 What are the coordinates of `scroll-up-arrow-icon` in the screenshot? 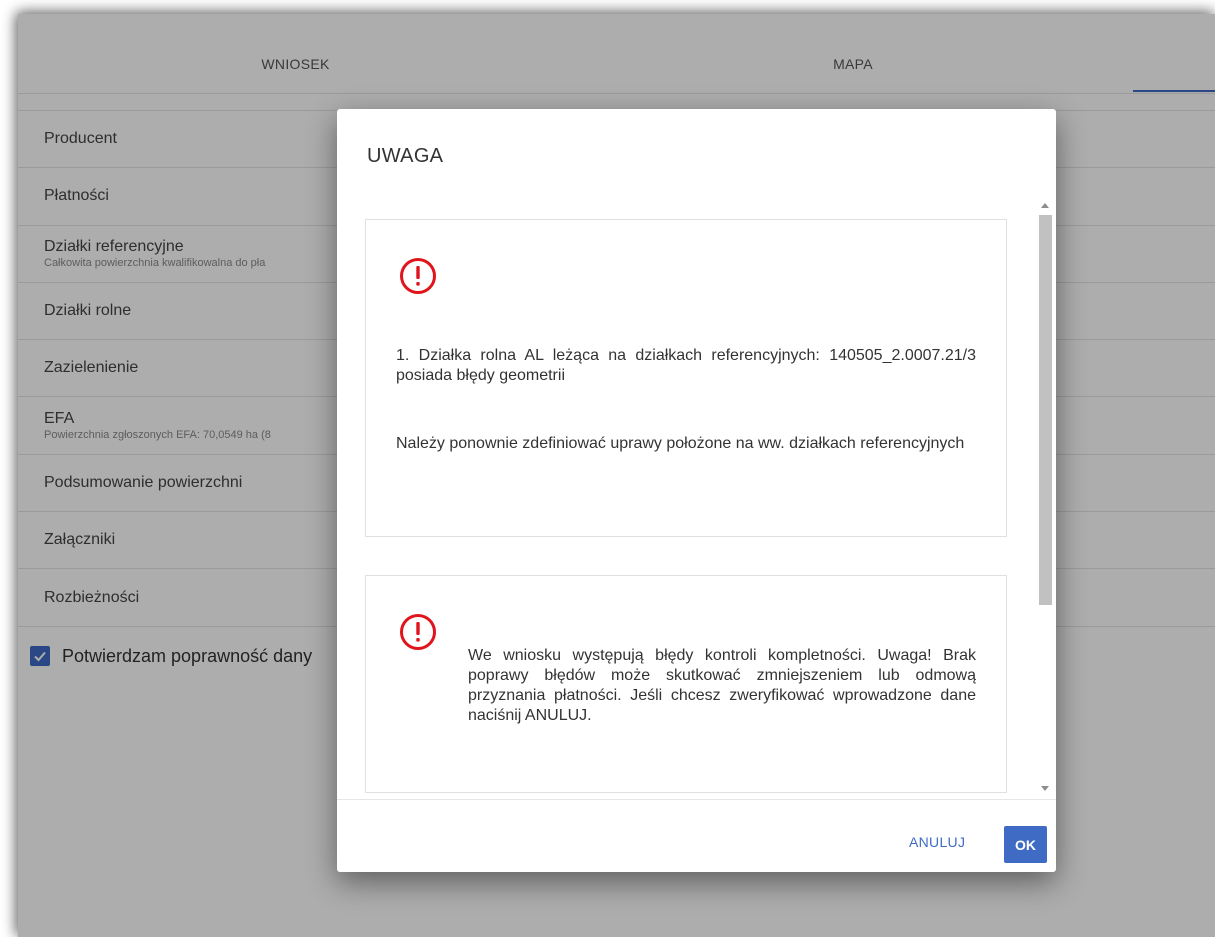 It's located at (1045, 205).